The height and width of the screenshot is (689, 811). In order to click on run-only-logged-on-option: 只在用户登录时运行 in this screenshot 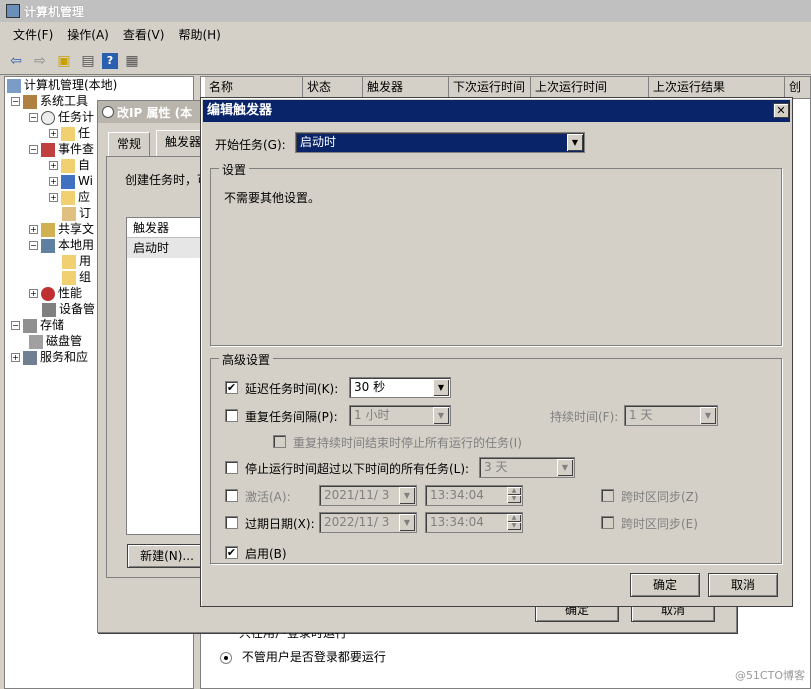, I will do `click(465, 639)`.